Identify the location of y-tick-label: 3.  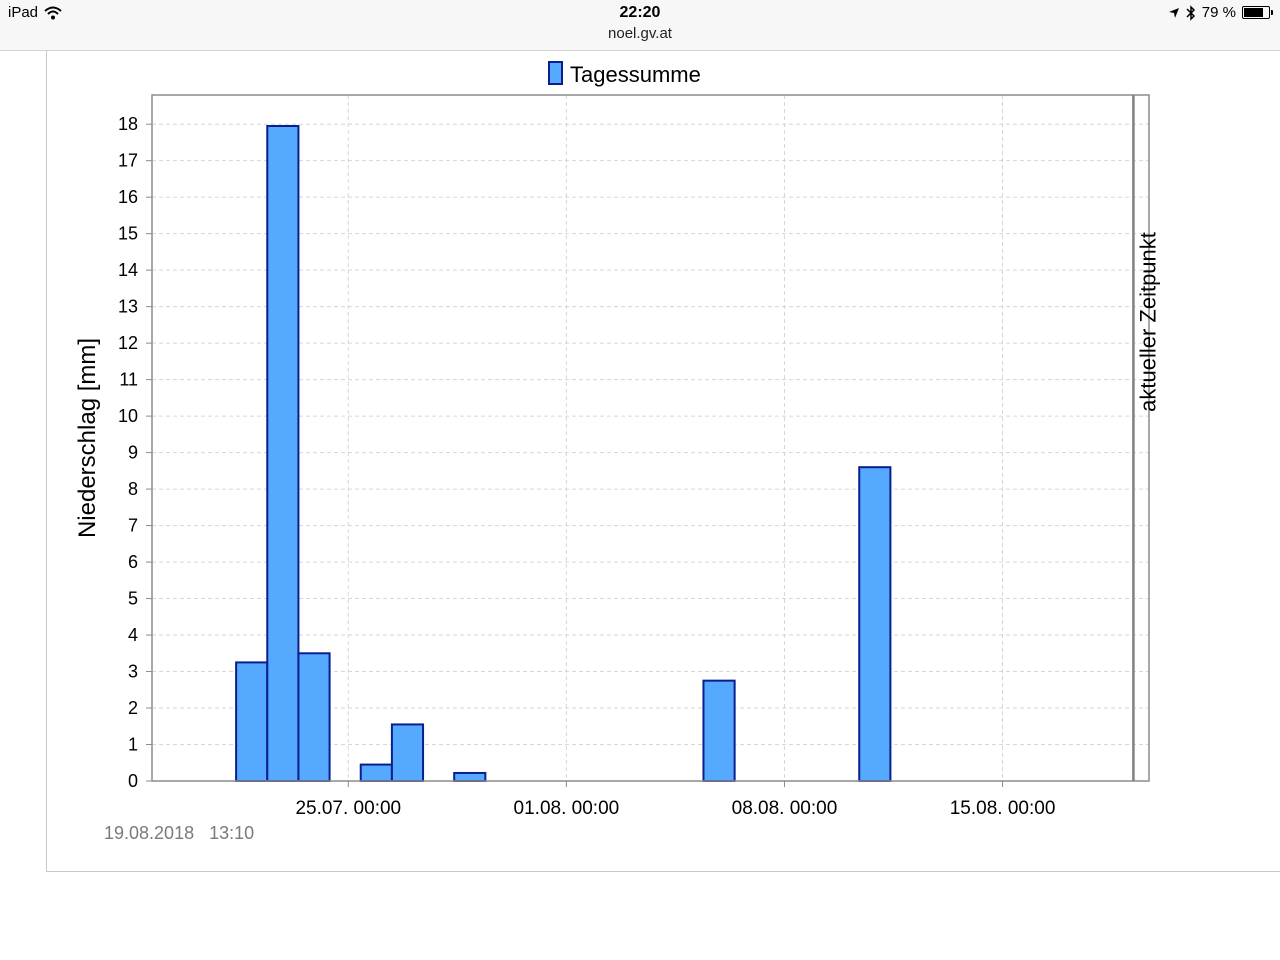
(133, 672).